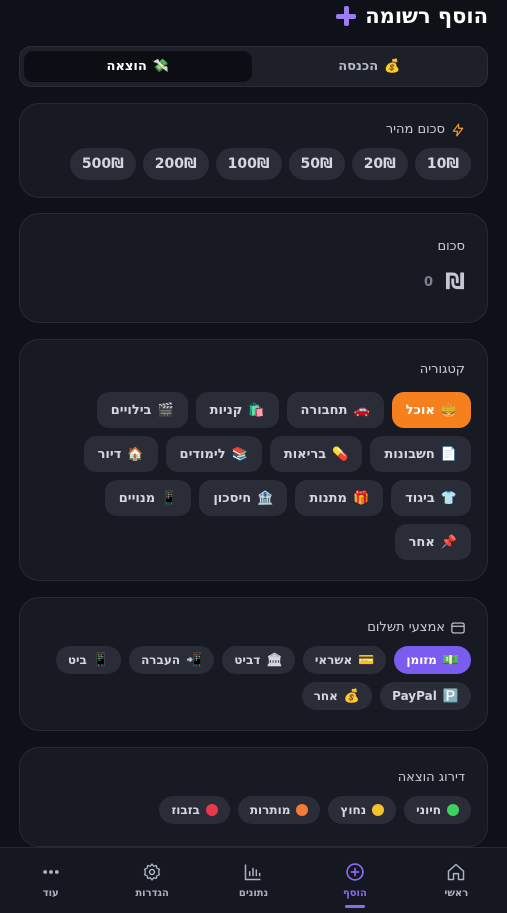  What do you see at coordinates (50, 872) in the screenshot?
I see `more-dots-icon` at bounding box center [50, 872].